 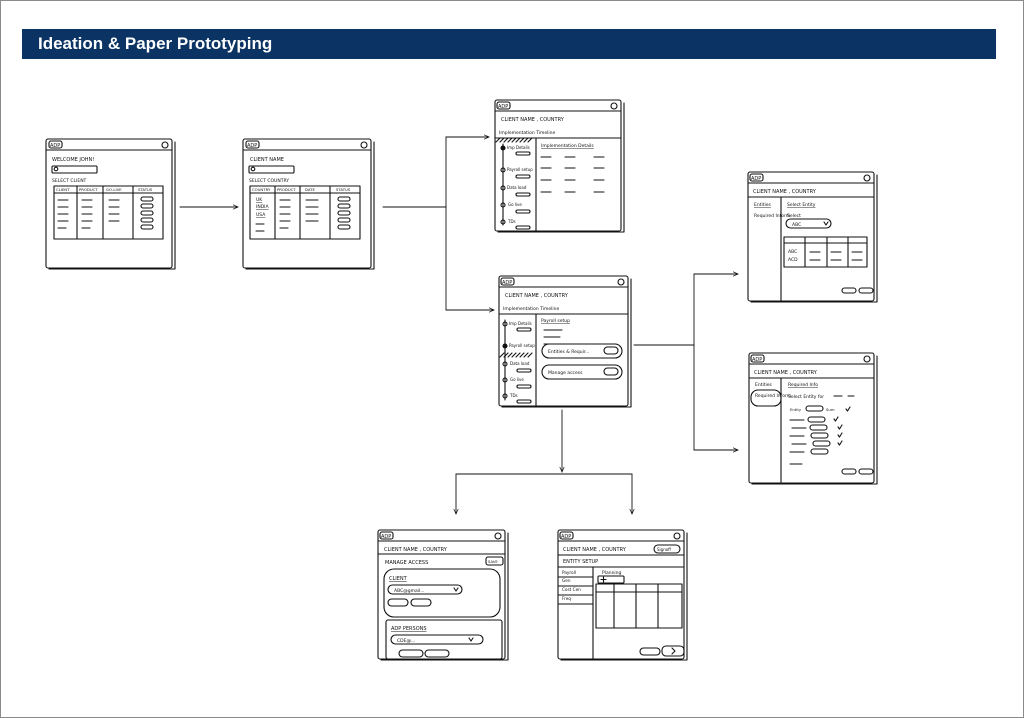 What do you see at coordinates (650, 651) in the screenshot?
I see `back-button` at bounding box center [650, 651].